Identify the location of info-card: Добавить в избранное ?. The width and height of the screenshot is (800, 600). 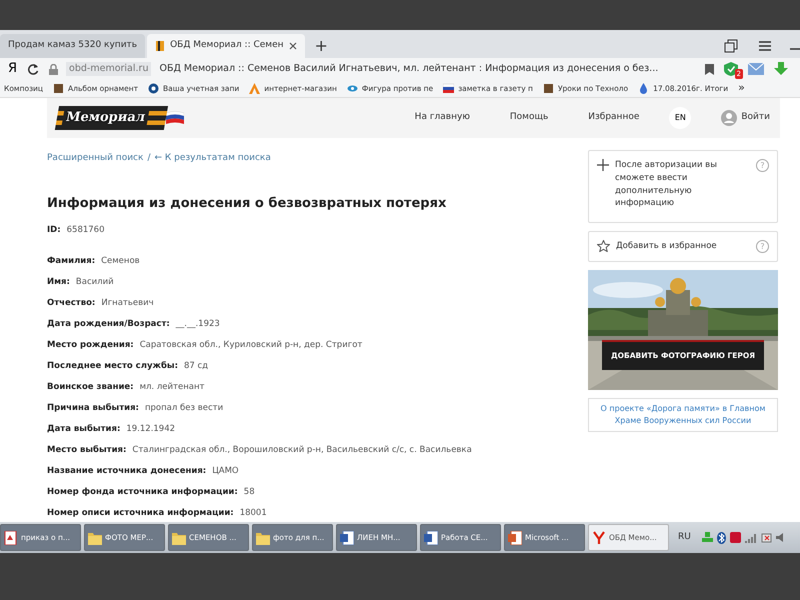
(683, 246).